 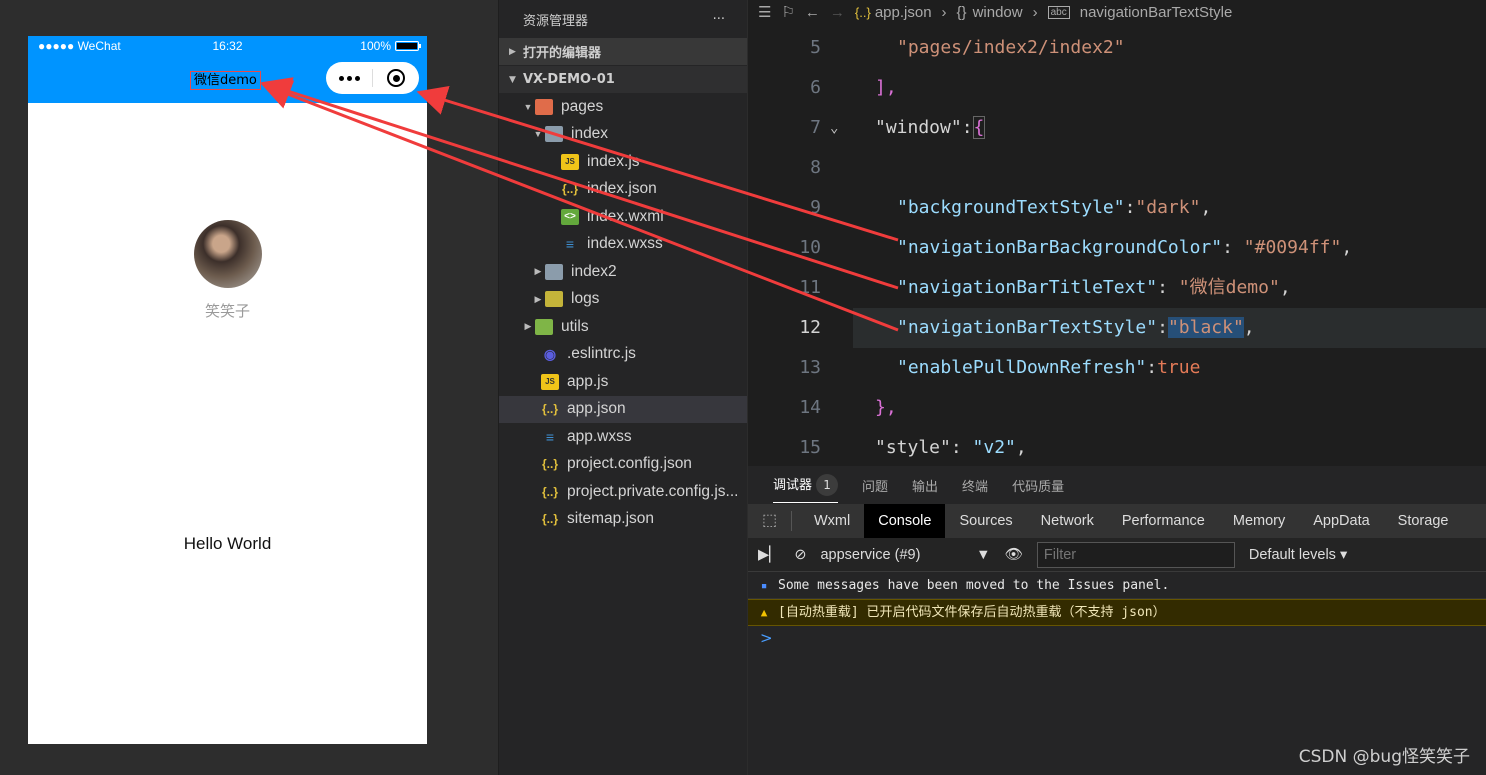 I want to click on project-section: ▼ VX-DEMO-01, so click(x=623, y=79).